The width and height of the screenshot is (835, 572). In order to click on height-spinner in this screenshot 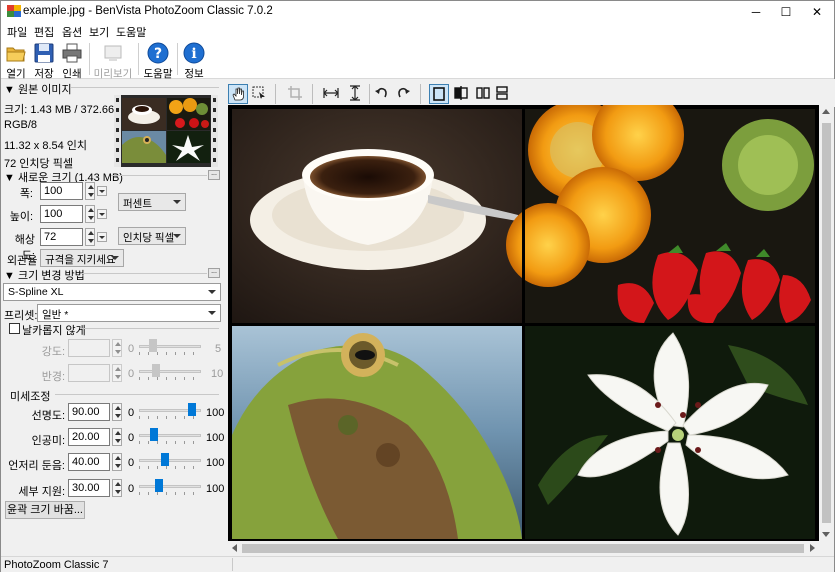, I will do `click(90, 214)`.